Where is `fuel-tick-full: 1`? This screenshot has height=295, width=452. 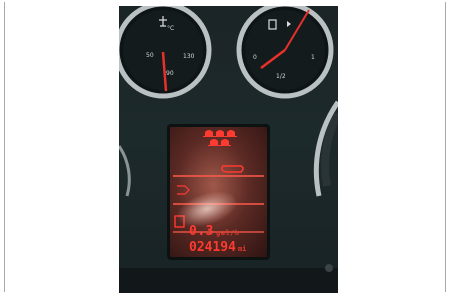 fuel-tick-full: 1 is located at coordinates (313, 57).